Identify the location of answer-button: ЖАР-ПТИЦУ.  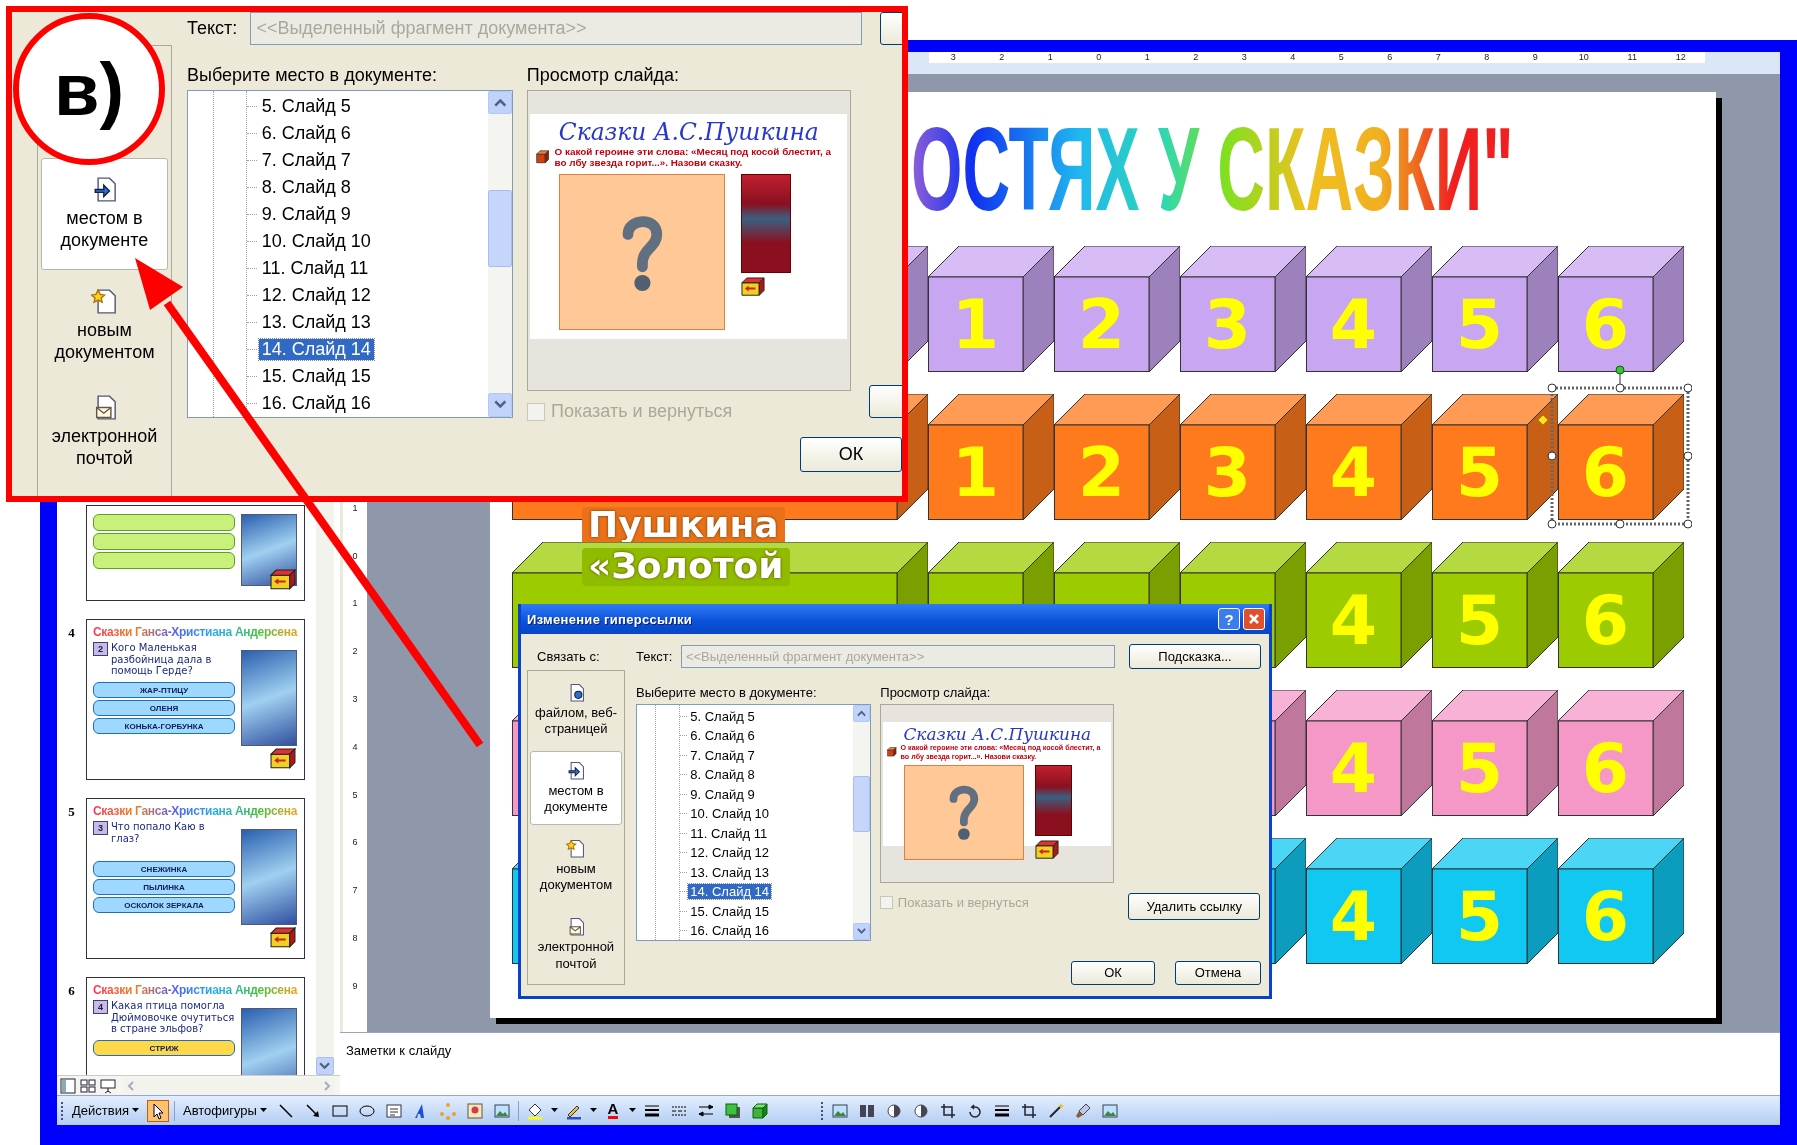
(164, 690).